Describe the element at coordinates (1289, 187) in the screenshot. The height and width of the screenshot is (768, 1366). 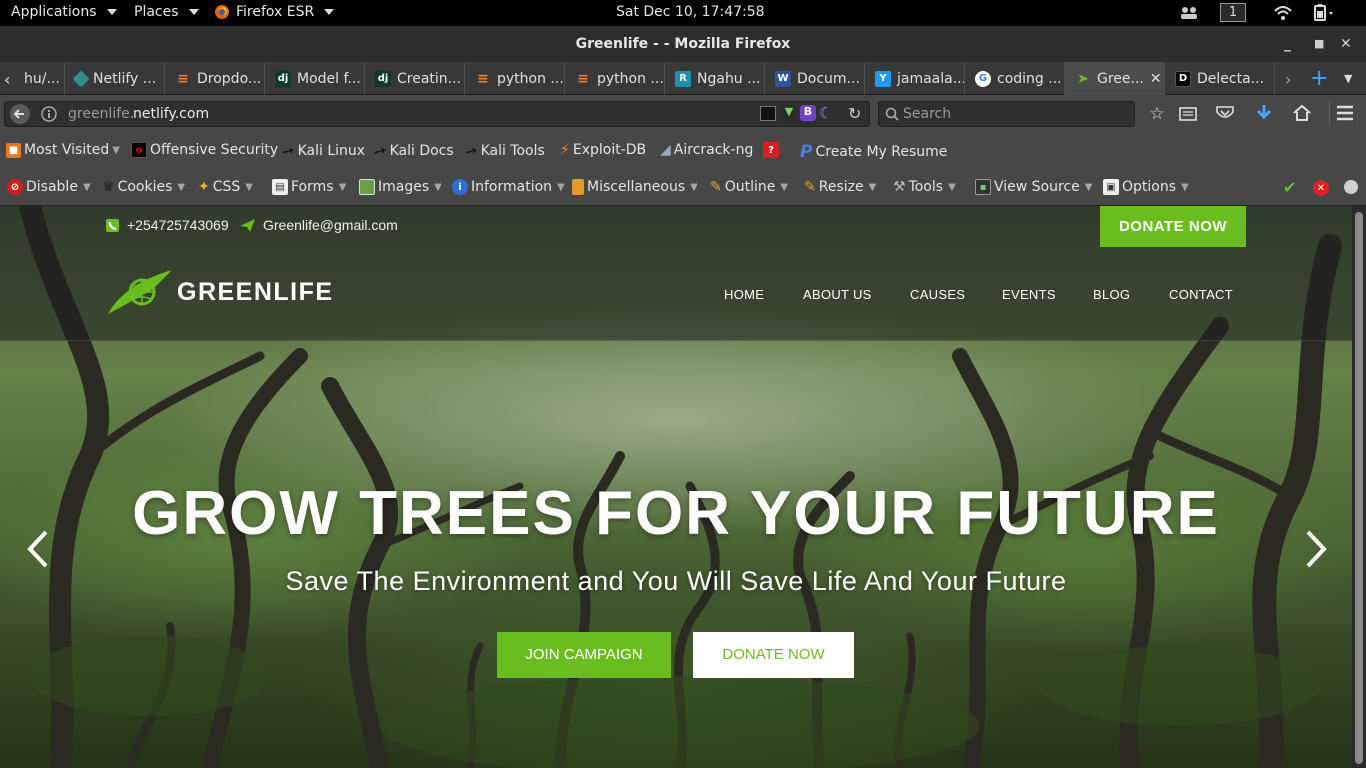
I see `validation-ok-icon: ✔` at that location.